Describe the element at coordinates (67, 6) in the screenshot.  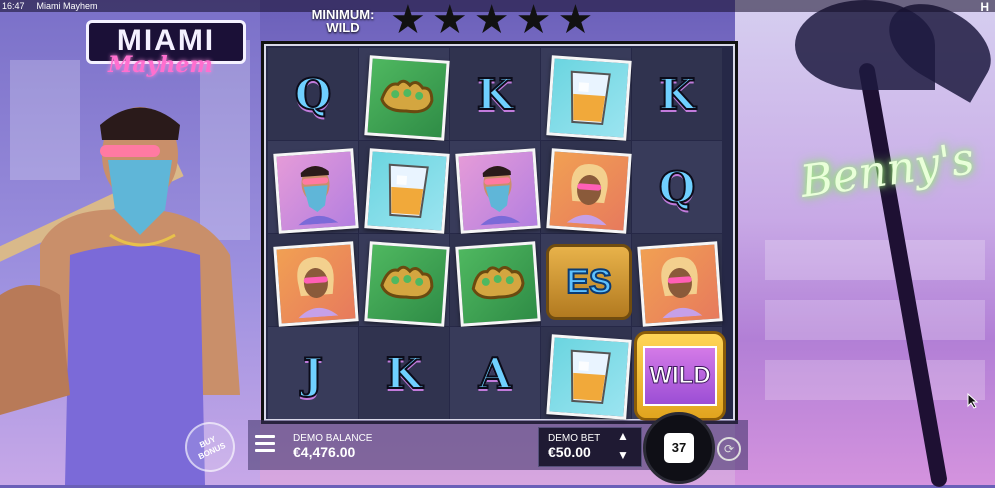
I see `window-title: Miami Mayhem` at that location.